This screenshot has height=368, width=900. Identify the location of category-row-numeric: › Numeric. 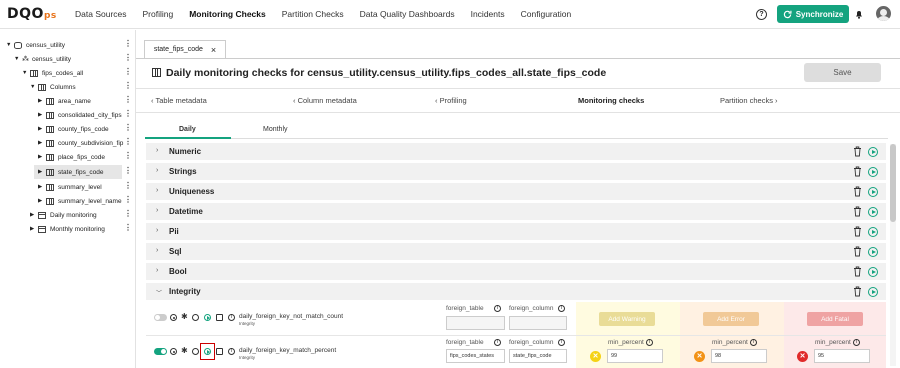
(516, 152).